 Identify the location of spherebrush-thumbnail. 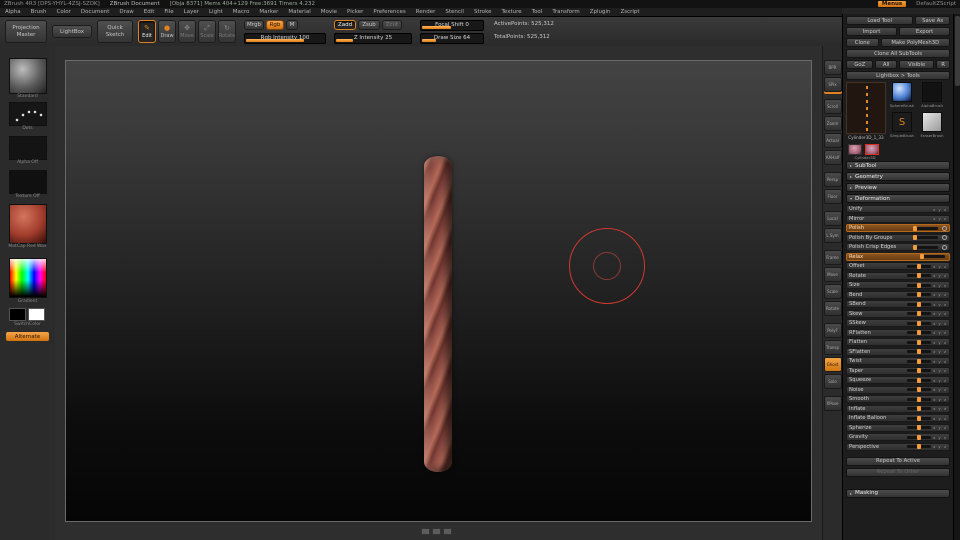
(902, 92).